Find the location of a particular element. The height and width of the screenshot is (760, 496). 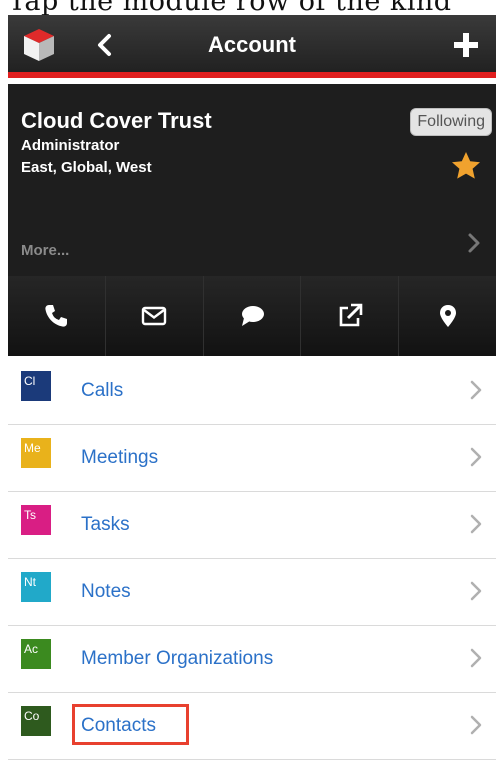

call-action-button is located at coordinates (57, 316).